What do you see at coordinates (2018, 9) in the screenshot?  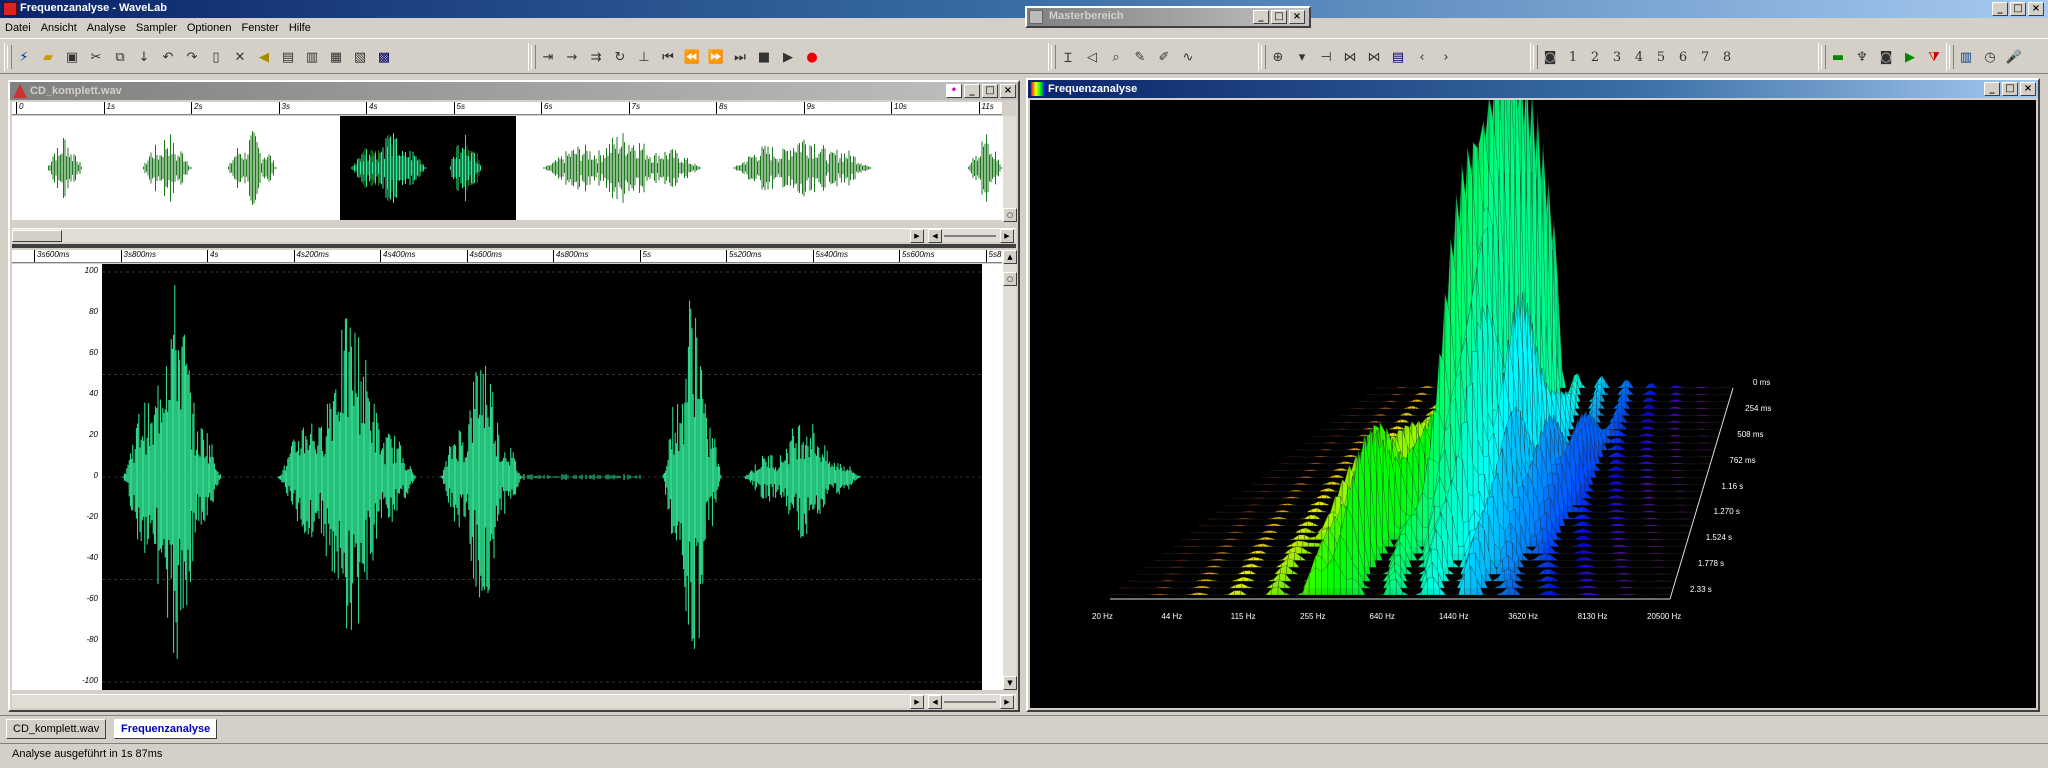 I see `maximize-icon: □` at bounding box center [2018, 9].